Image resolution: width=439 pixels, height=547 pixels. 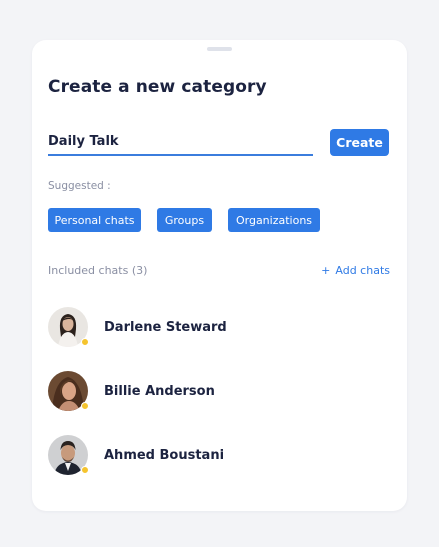 What do you see at coordinates (164, 455) in the screenshot?
I see `chat-name: Ahmed Boustani` at bounding box center [164, 455].